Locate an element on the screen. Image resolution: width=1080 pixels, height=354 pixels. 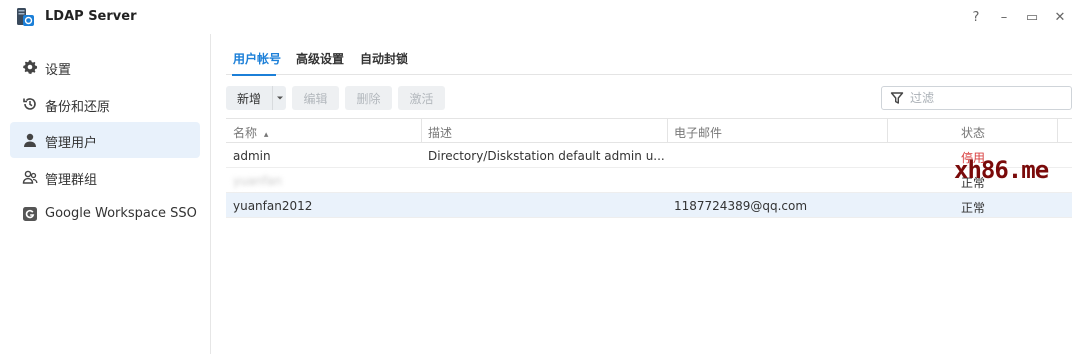
sidebar-item-google-workspace-sso: Google Workspace SSO is located at coordinates (105, 214).